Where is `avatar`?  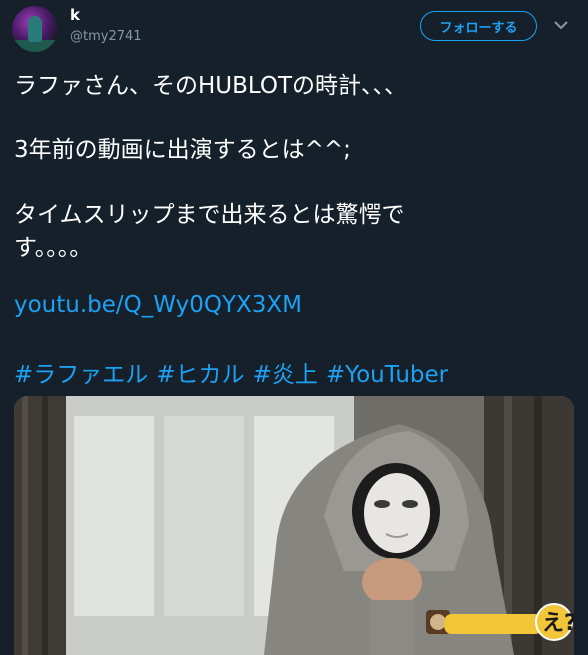
avatar is located at coordinates (35, 29).